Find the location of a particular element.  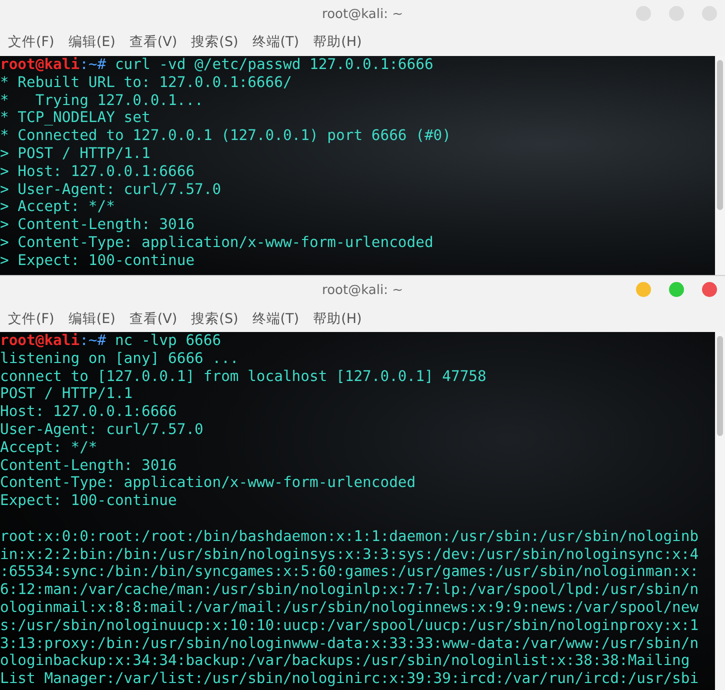

output-line: 3:13:proxy:/bin:/usr/sbin/nologinwww-data:x:33:33:www-data:/var/www:/usr/sbin/n is located at coordinates (349, 643).